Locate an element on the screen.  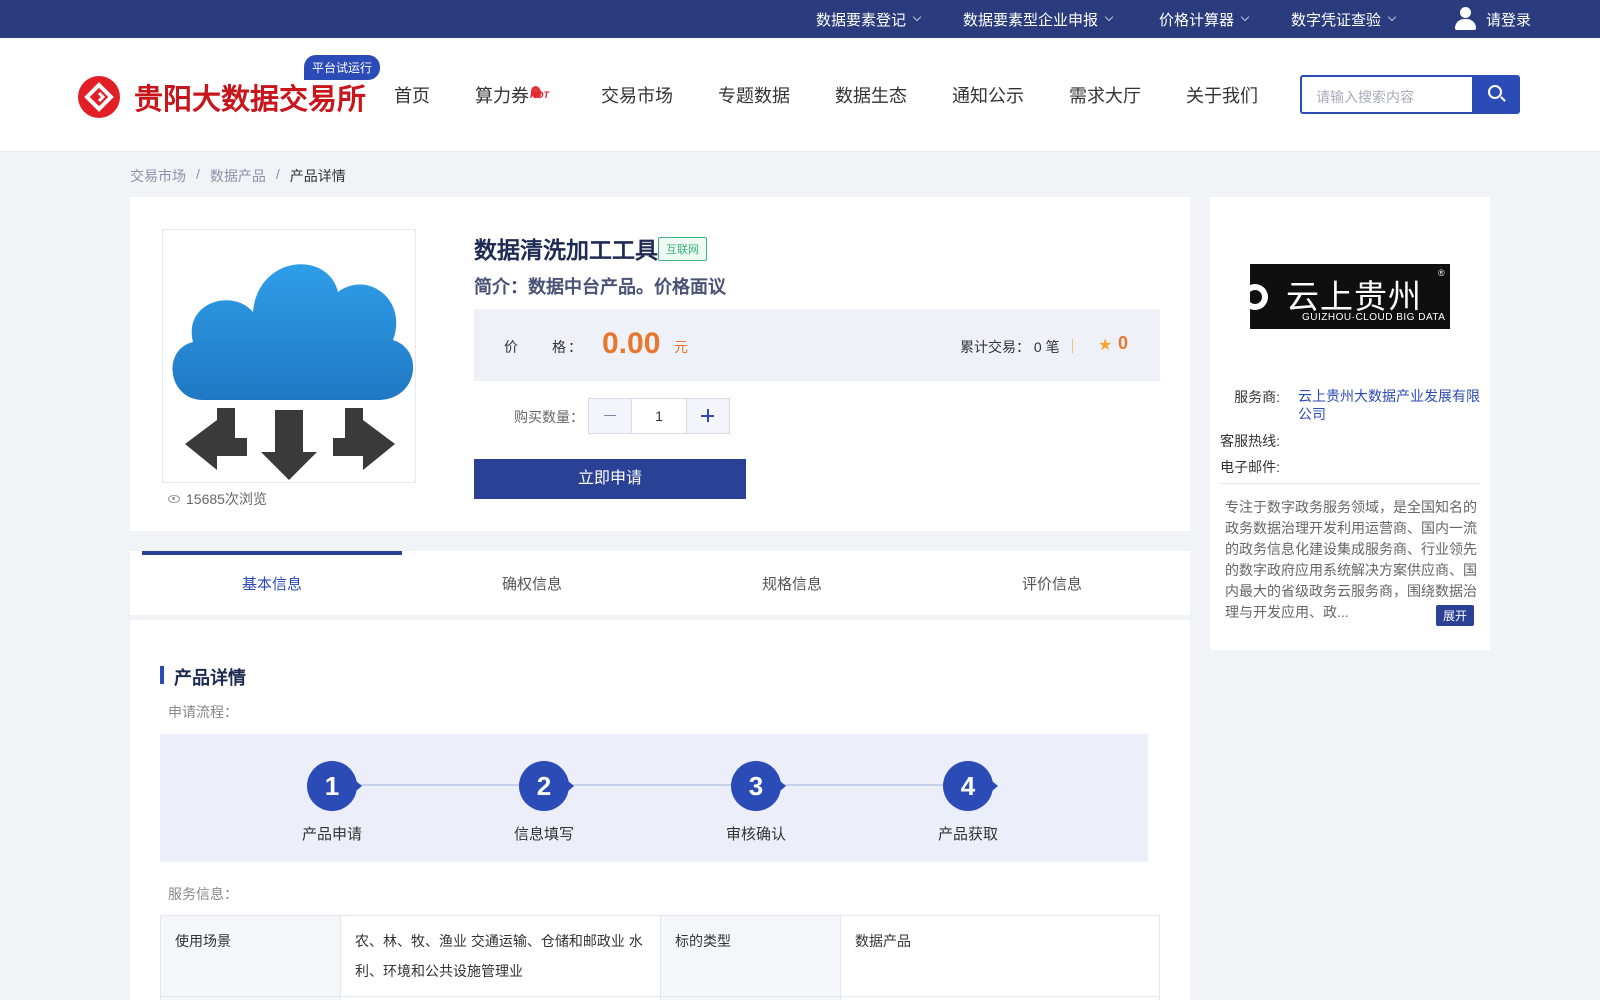
brand-name: 贵阳大数据交易所 is located at coordinates (250, 97).